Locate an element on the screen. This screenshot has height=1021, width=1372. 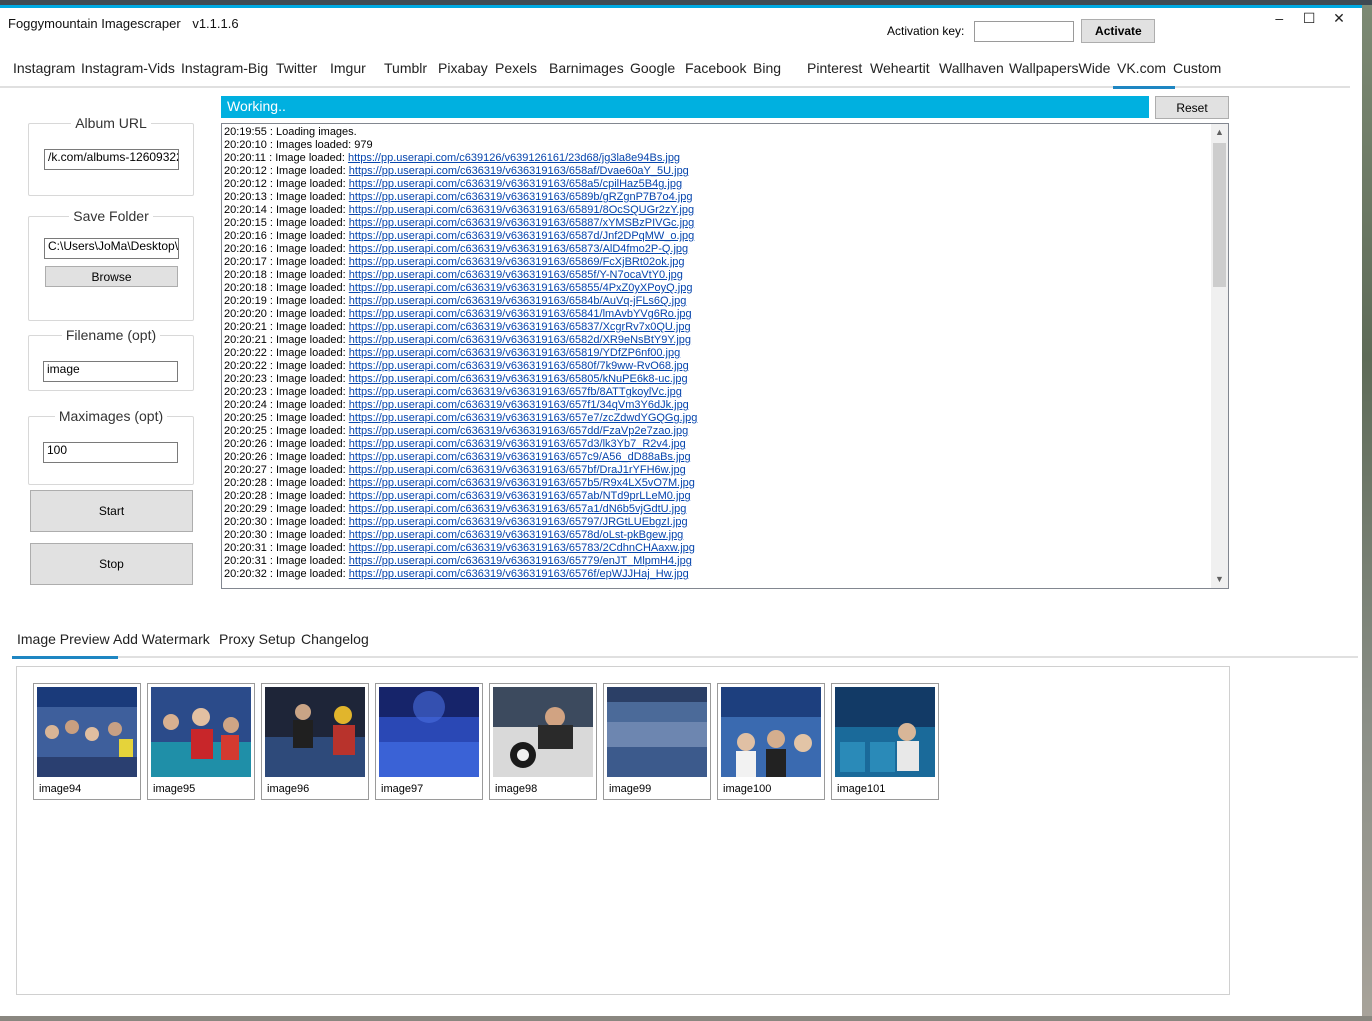
thumbnail-caption: image97 is located at coordinates (402, 789).